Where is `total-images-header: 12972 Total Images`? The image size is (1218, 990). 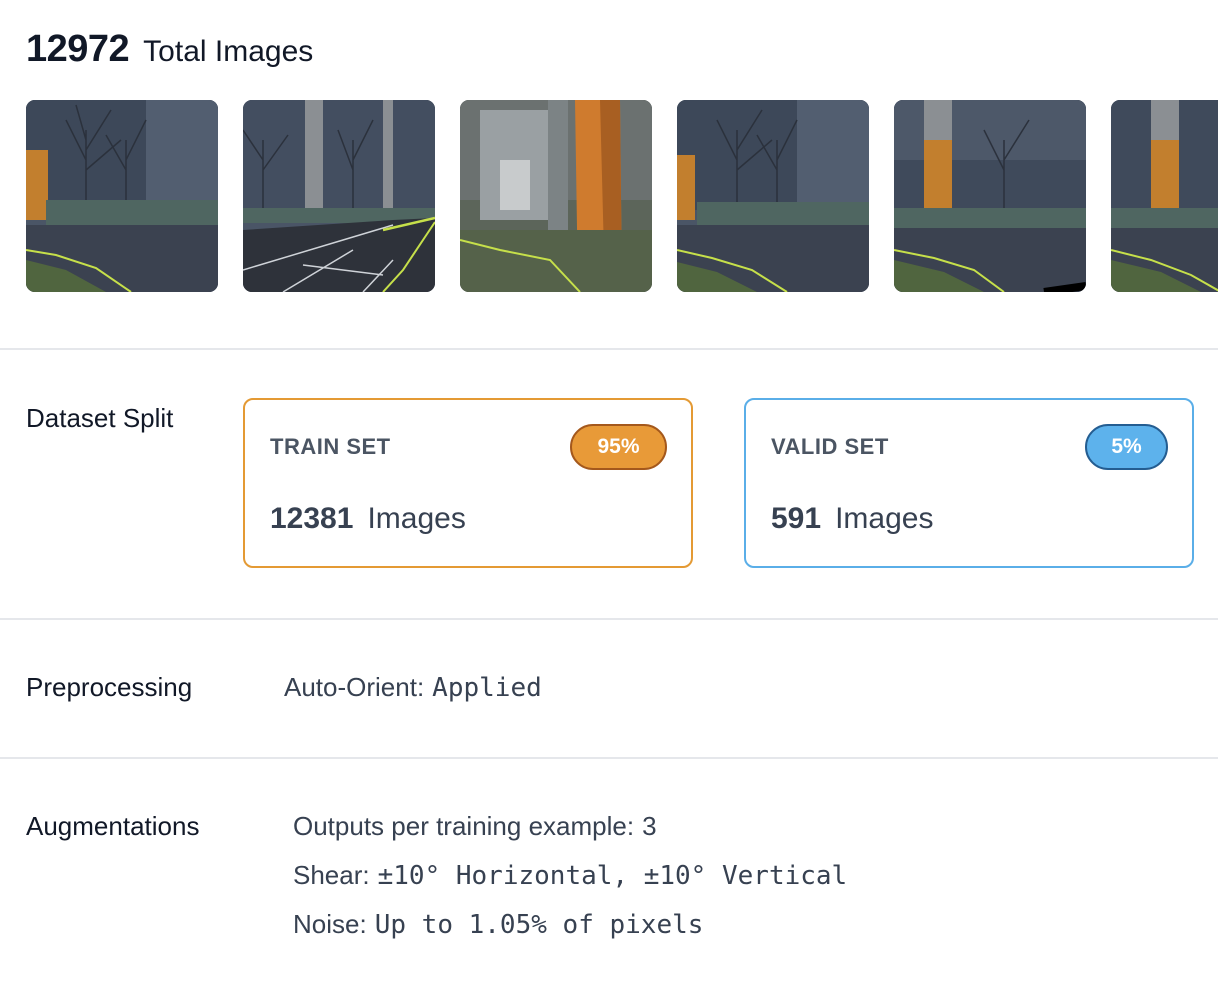
total-images-header: 12972 Total Images is located at coordinates (169, 49).